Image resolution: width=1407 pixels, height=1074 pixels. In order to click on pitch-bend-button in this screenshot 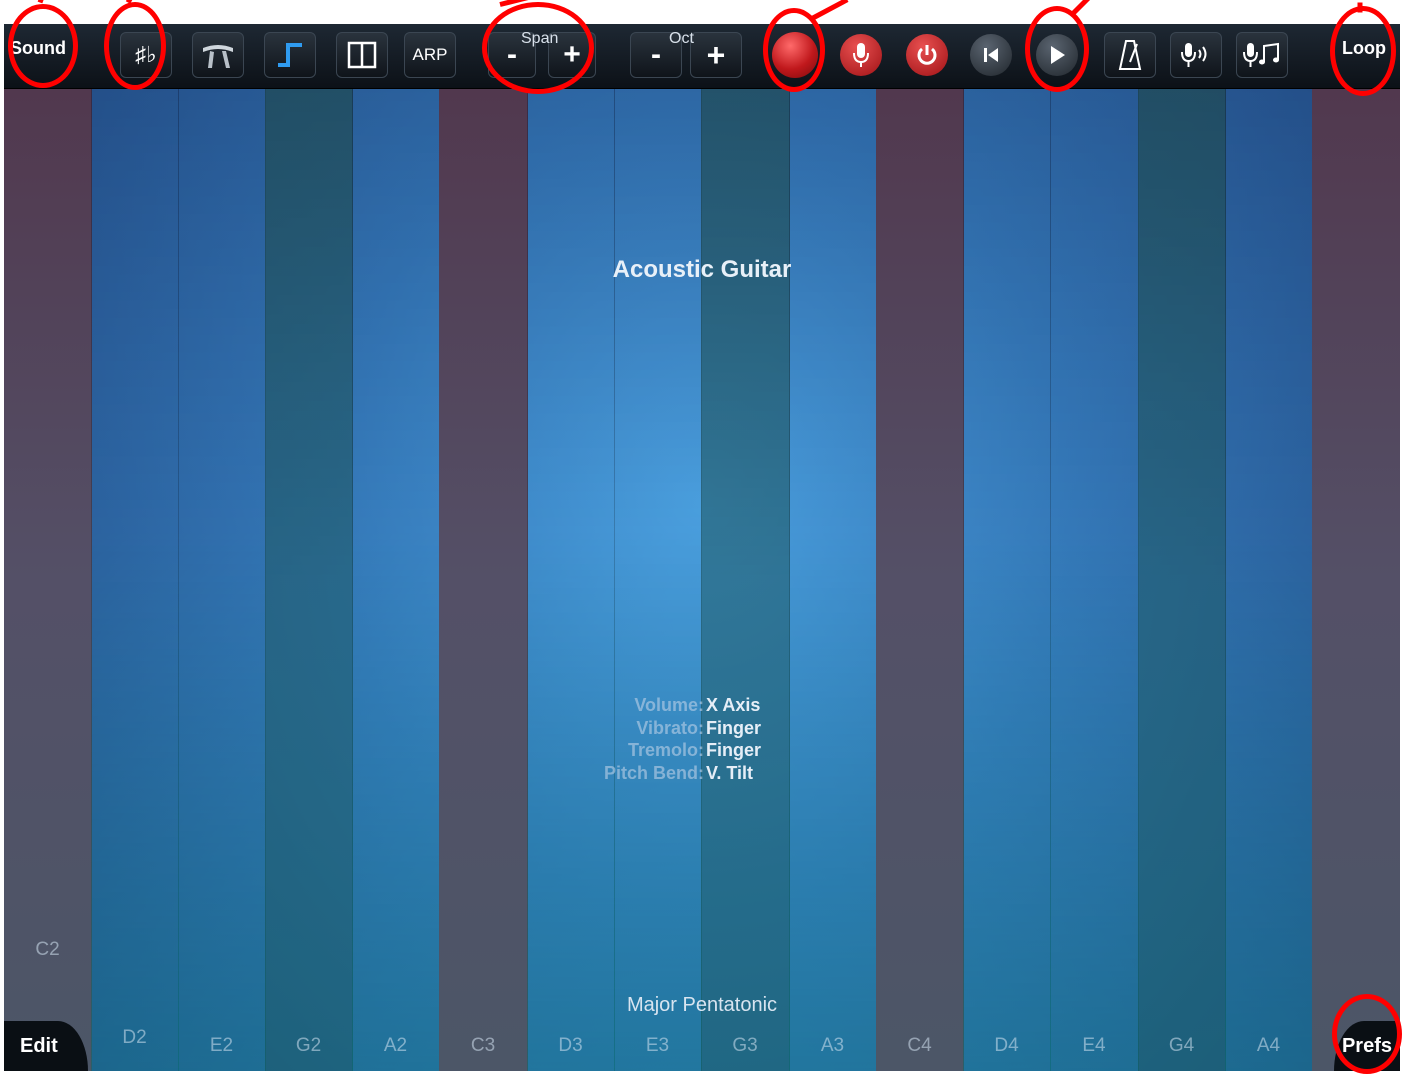, I will do `click(218, 55)`.